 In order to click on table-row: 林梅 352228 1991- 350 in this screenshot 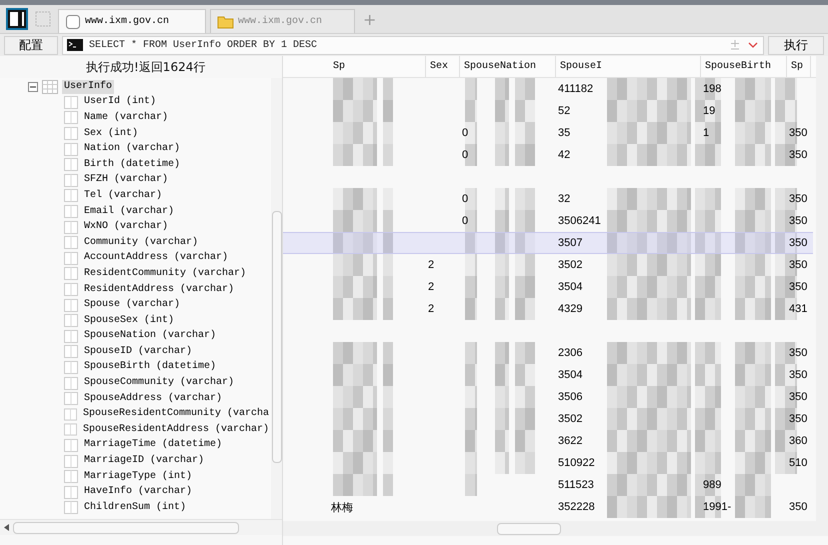, I will do `click(548, 507)`.